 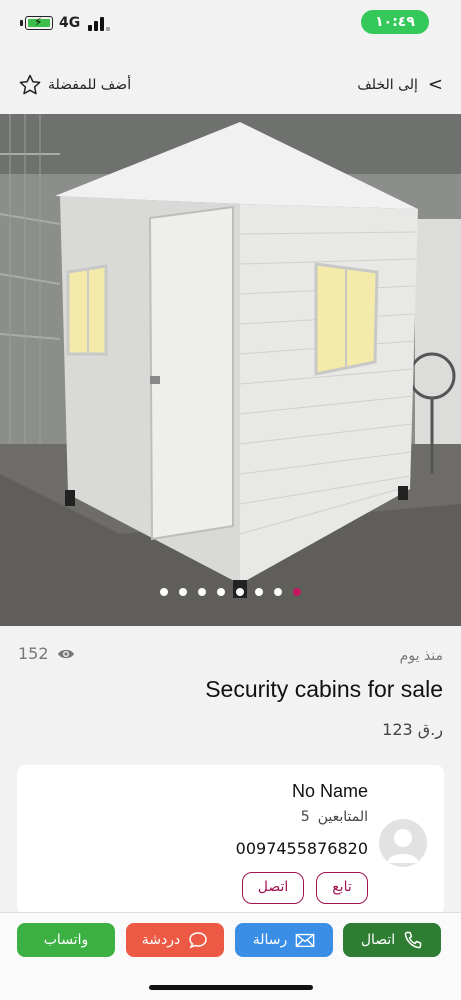 What do you see at coordinates (305, 940) in the screenshot?
I see `envelope-icon` at bounding box center [305, 940].